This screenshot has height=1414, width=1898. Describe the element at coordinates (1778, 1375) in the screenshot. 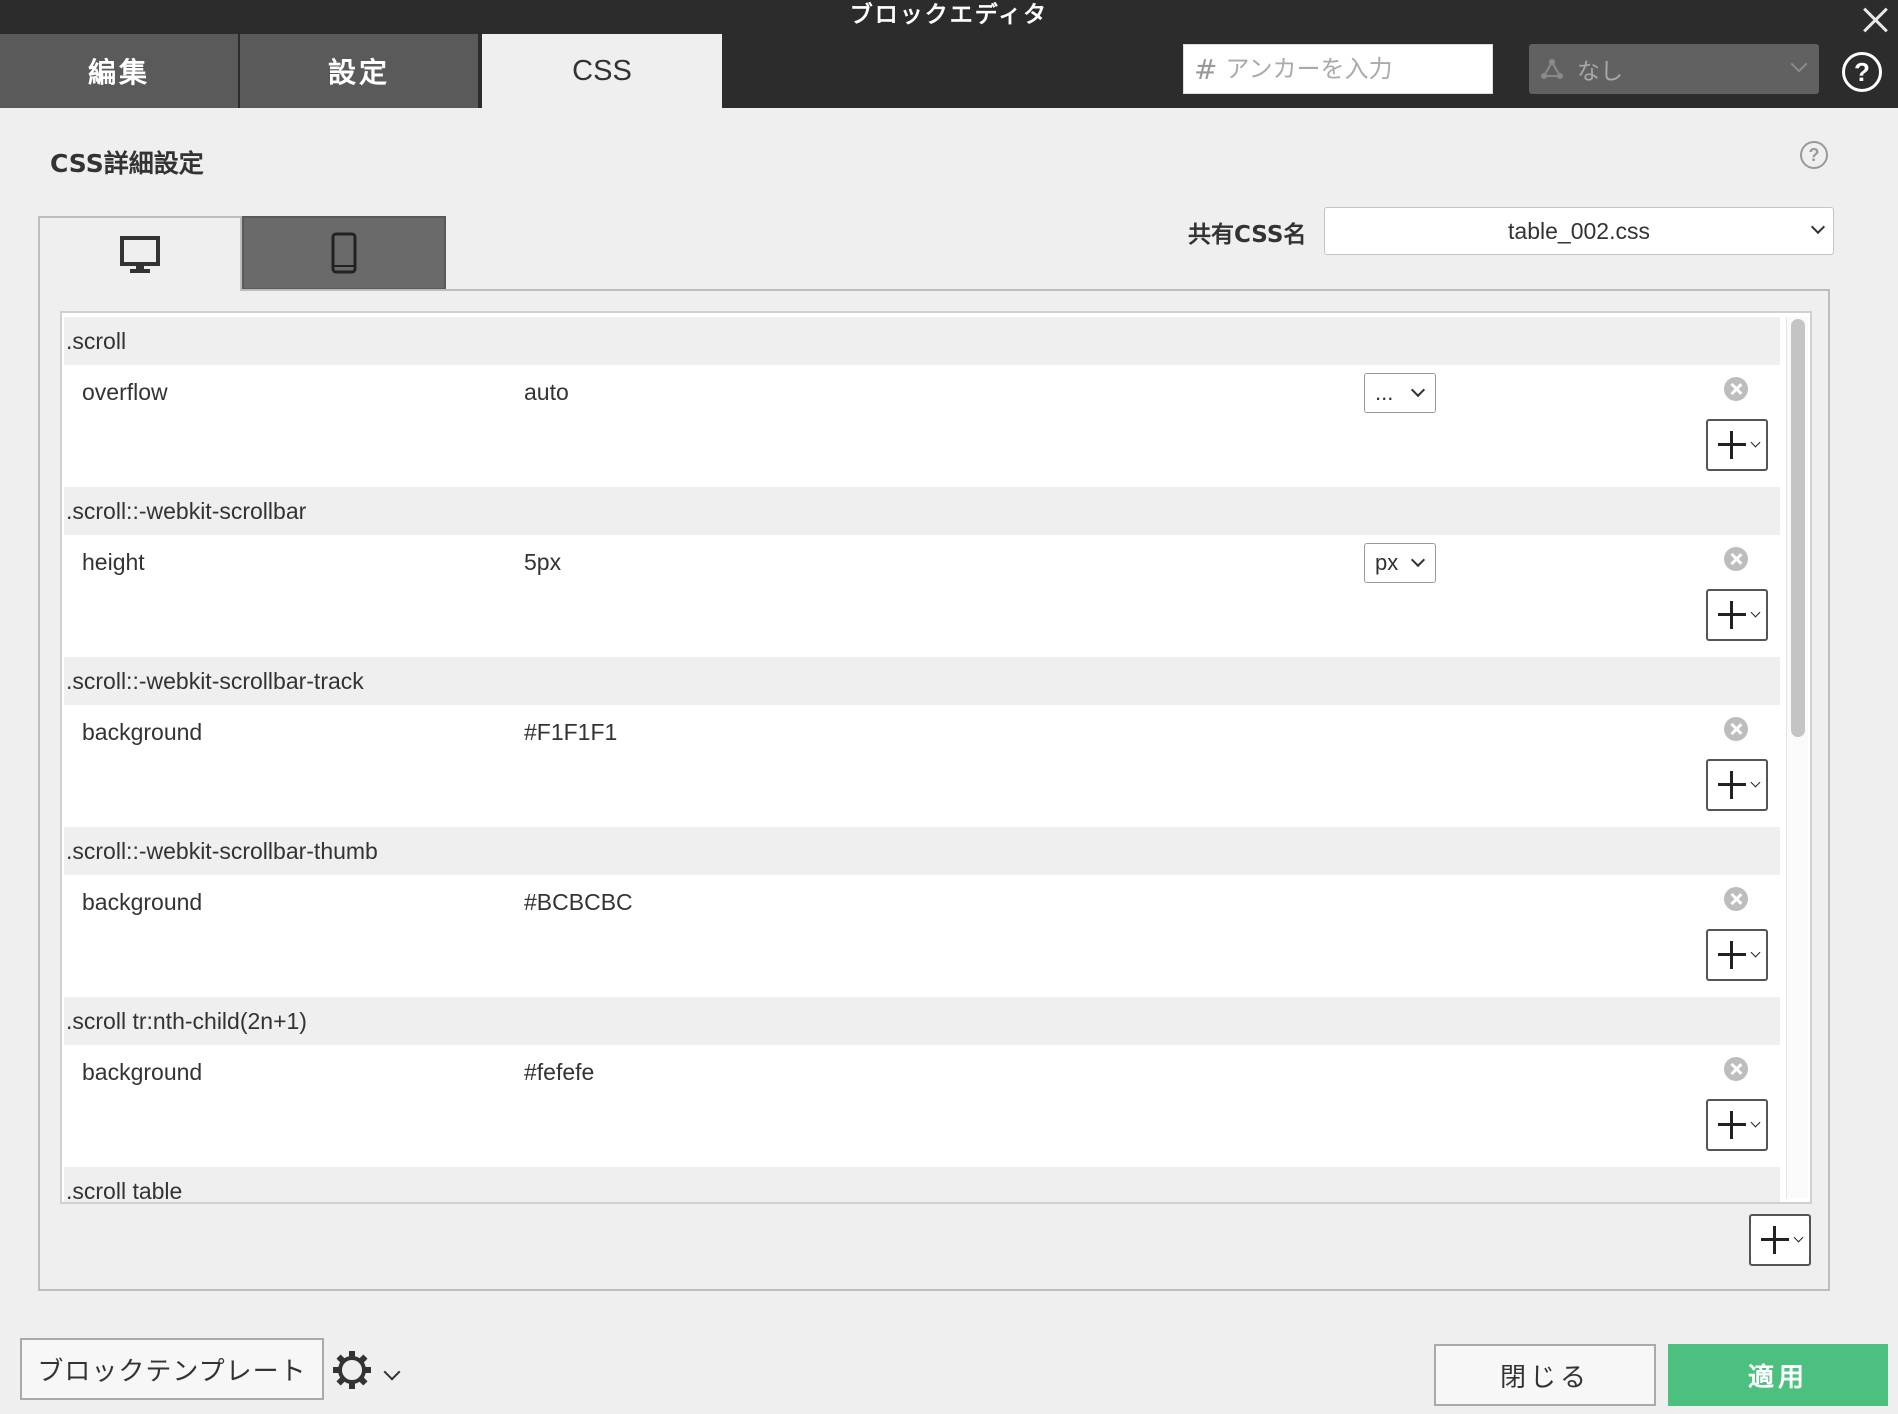

I see `apply-button: 適用` at that location.